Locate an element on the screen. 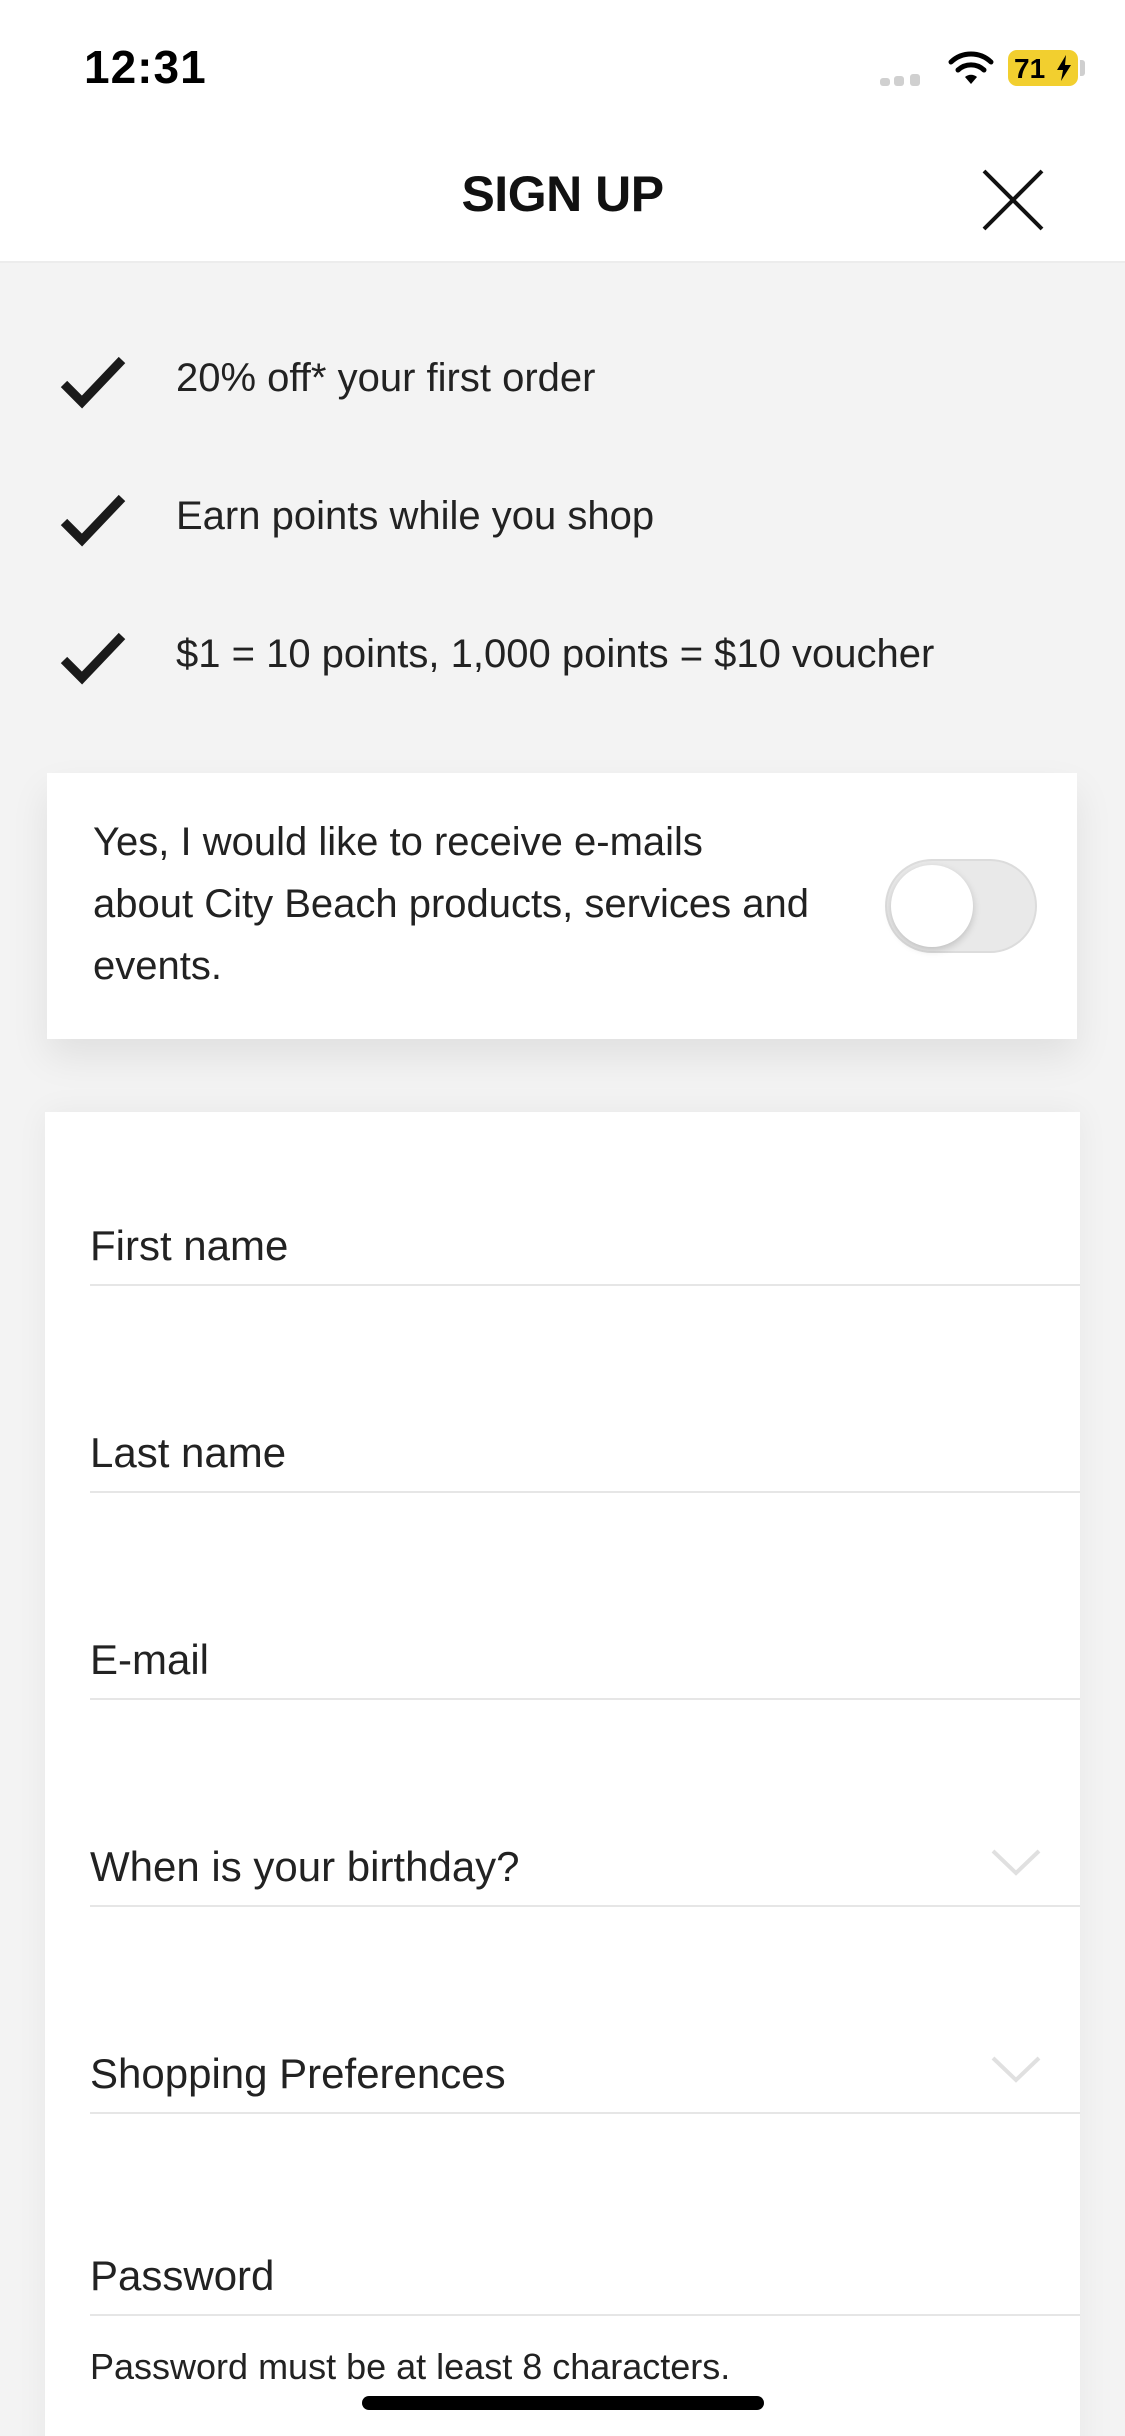 This screenshot has height=2436, width=1125. birthday-label: When is your birthday? is located at coordinates (305, 1866).